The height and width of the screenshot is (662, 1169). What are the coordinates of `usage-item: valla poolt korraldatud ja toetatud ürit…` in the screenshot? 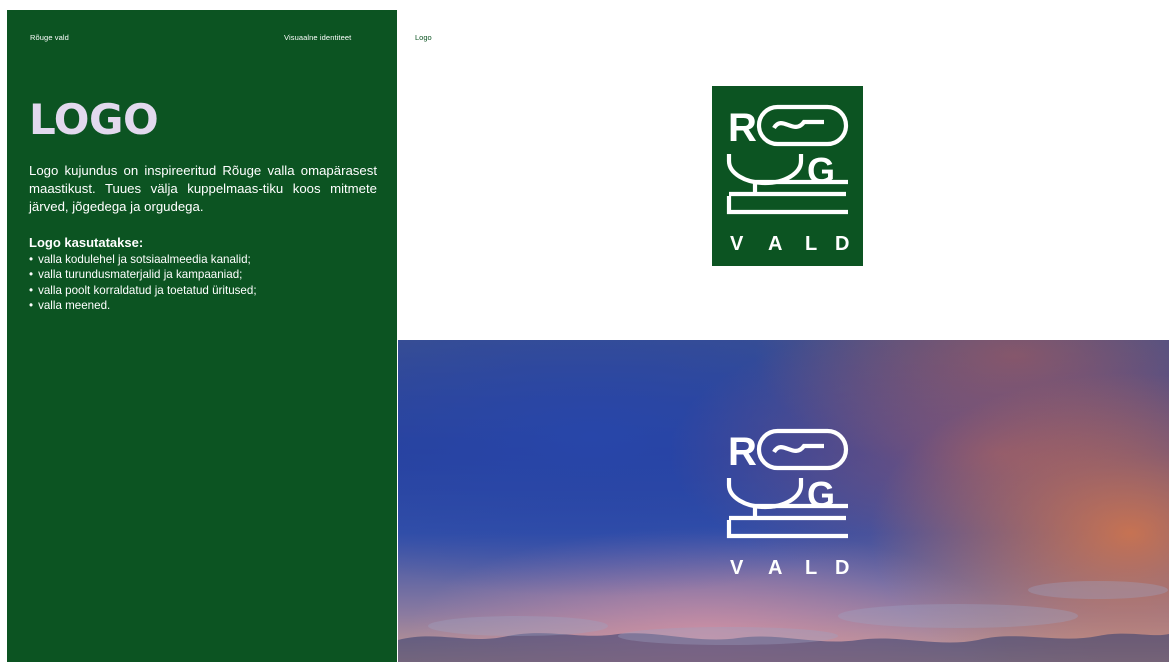 It's located at (143, 290).